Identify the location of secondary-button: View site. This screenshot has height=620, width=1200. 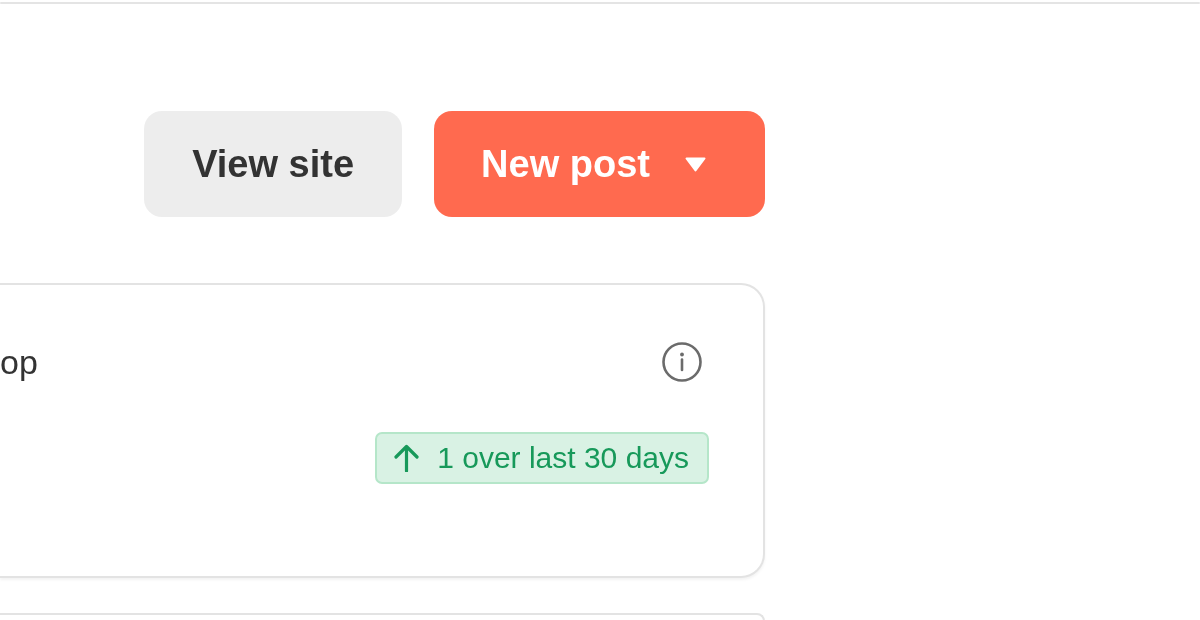
(273, 164).